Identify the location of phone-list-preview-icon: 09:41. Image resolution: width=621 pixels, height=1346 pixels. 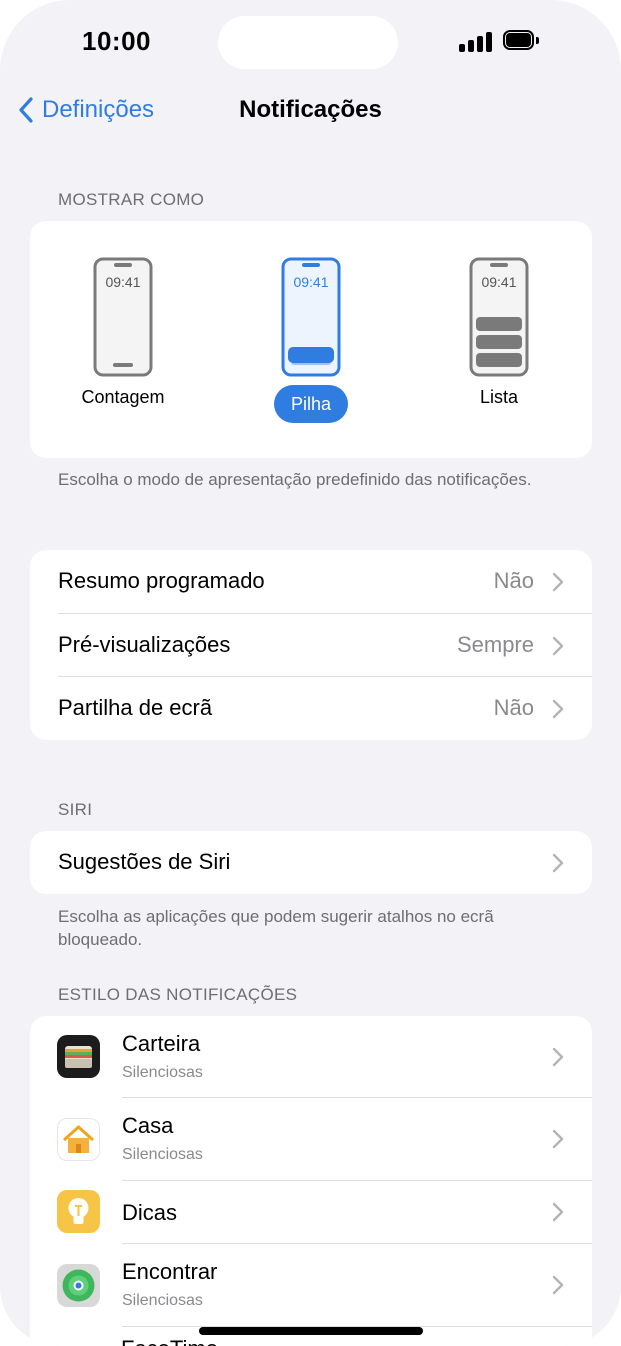
(499, 317).